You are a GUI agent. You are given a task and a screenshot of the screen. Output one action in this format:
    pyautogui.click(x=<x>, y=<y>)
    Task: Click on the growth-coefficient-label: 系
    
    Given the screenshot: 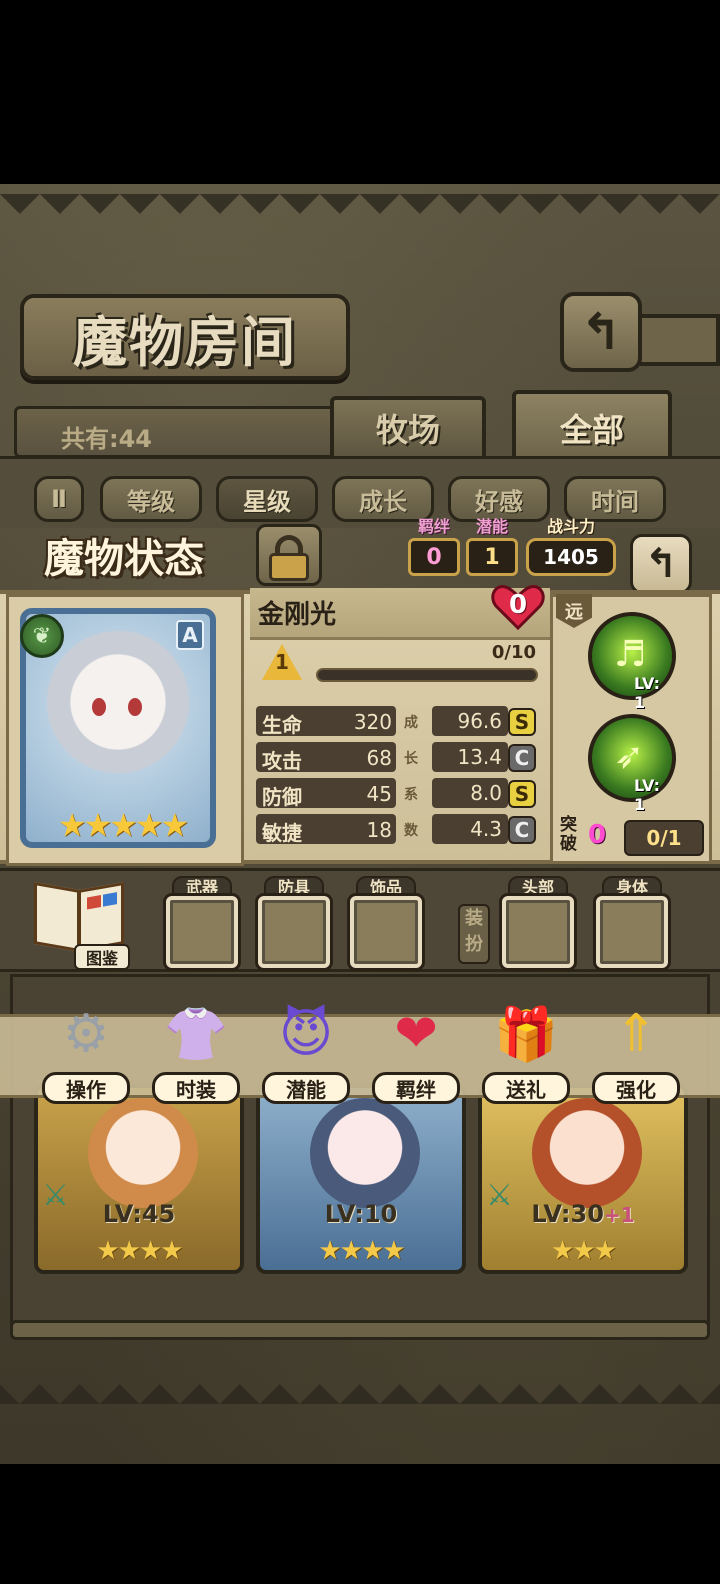 What is the action you would take?
    pyautogui.click(x=411, y=795)
    